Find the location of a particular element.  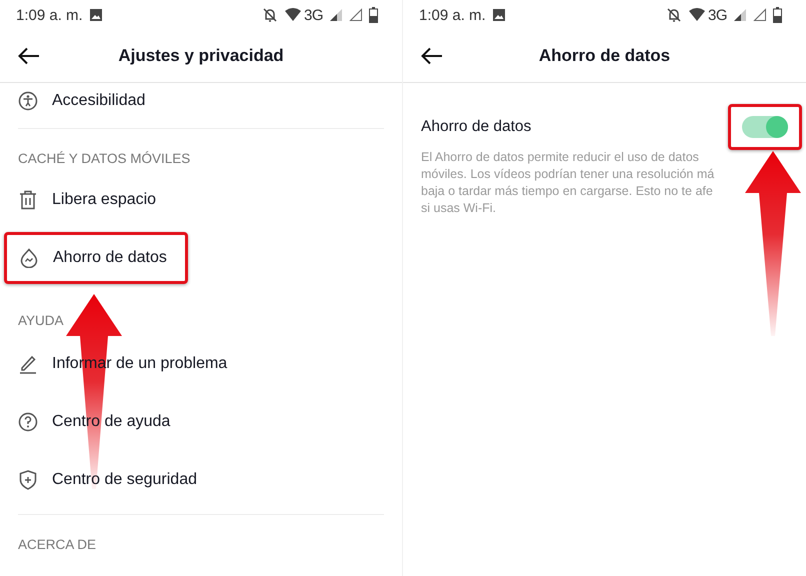

screen-title: Ajustes y privacidad is located at coordinates (201, 56).